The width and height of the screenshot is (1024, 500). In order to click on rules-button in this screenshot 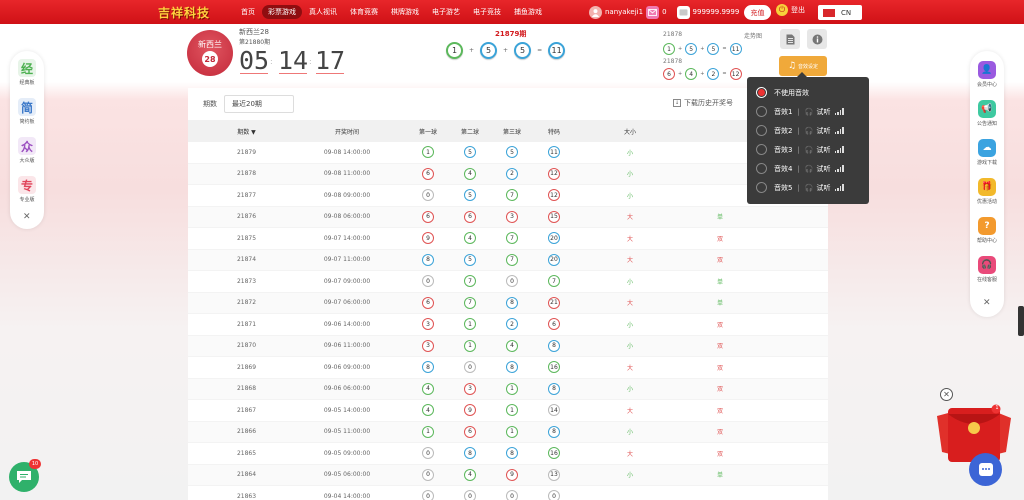, I will do `click(790, 39)`.